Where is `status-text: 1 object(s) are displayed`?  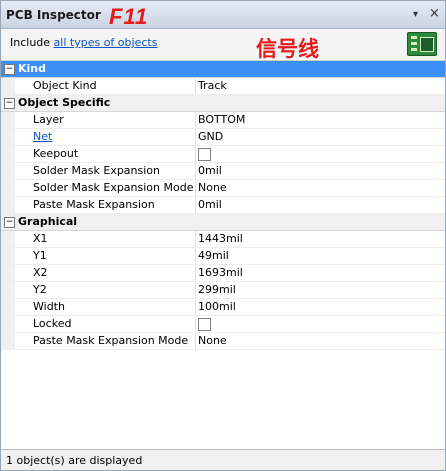
status-text: 1 object(s) are displayed is located at coordinates (74, 460).